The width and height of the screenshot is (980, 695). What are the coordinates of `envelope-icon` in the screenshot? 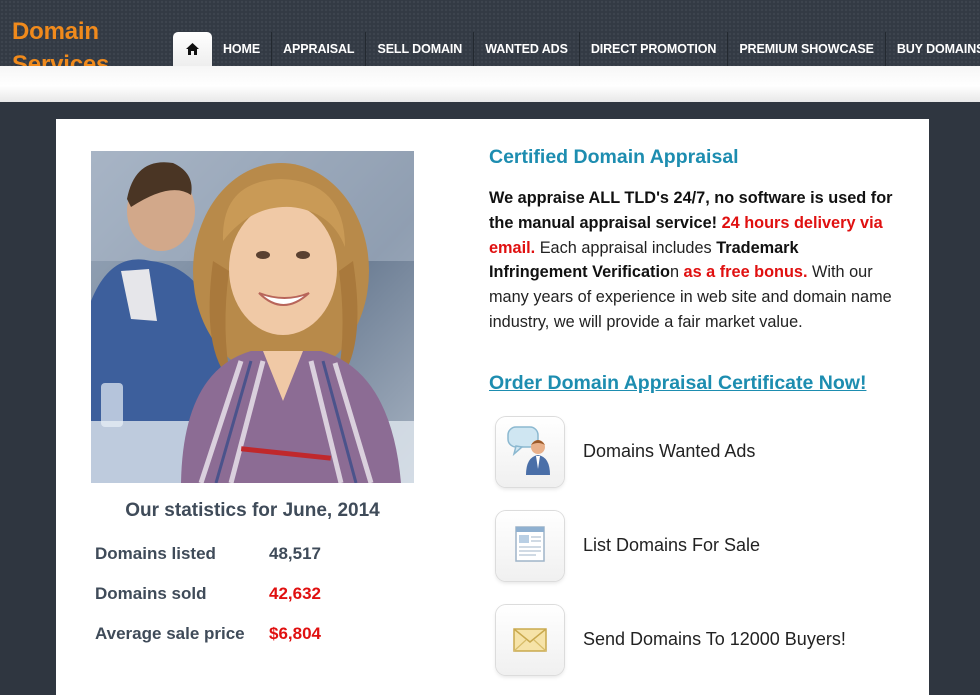 It's located at (530, 640).